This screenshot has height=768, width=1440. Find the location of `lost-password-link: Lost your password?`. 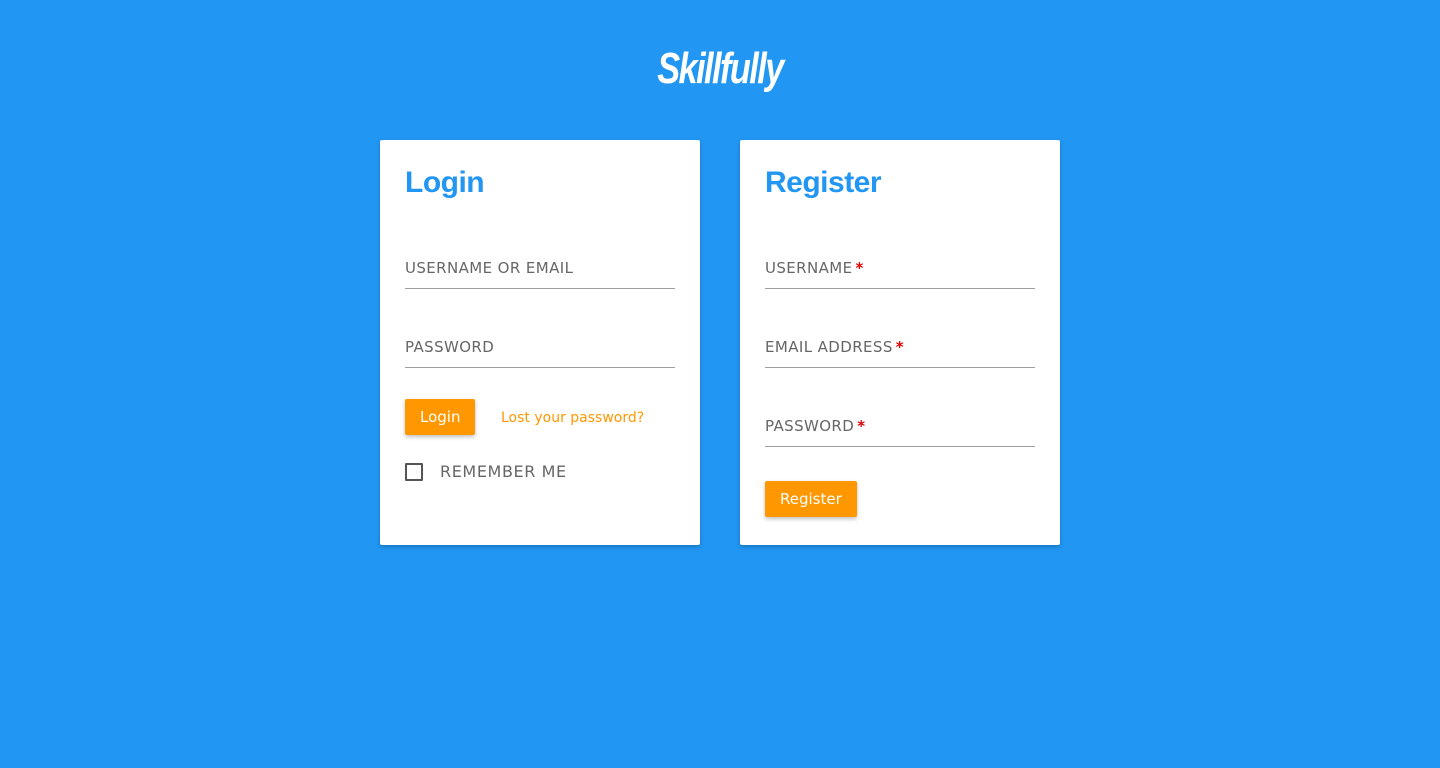

lost-password-link: Lost your password? is located at coordinates (572, 418).